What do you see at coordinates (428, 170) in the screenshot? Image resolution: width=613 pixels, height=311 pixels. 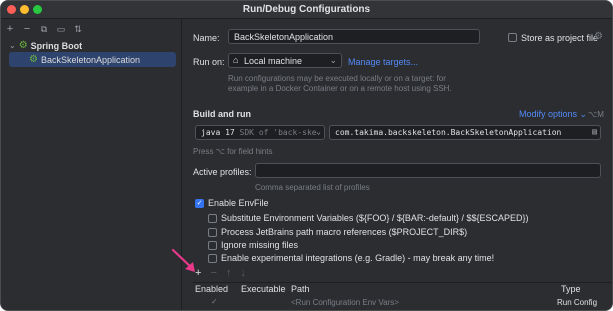 I see `active-profiles-input` at bounding box center [428, 170].